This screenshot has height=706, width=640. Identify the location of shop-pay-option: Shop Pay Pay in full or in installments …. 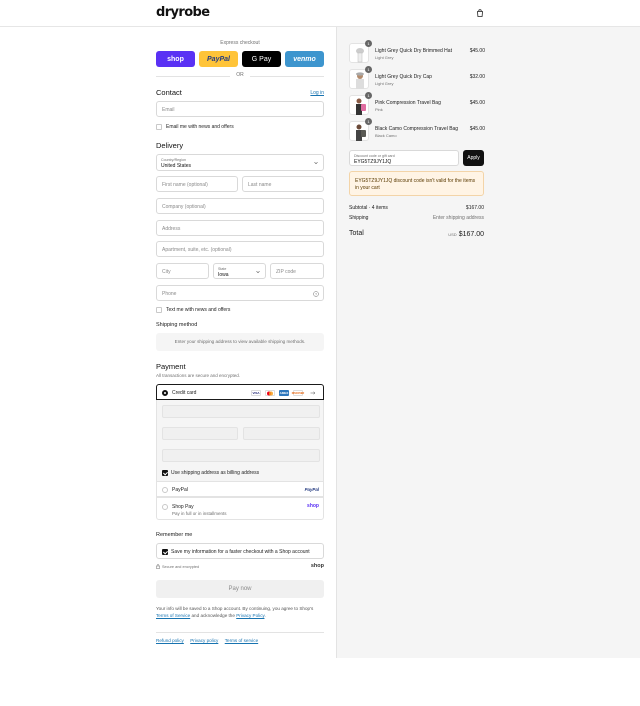
(240, 508).